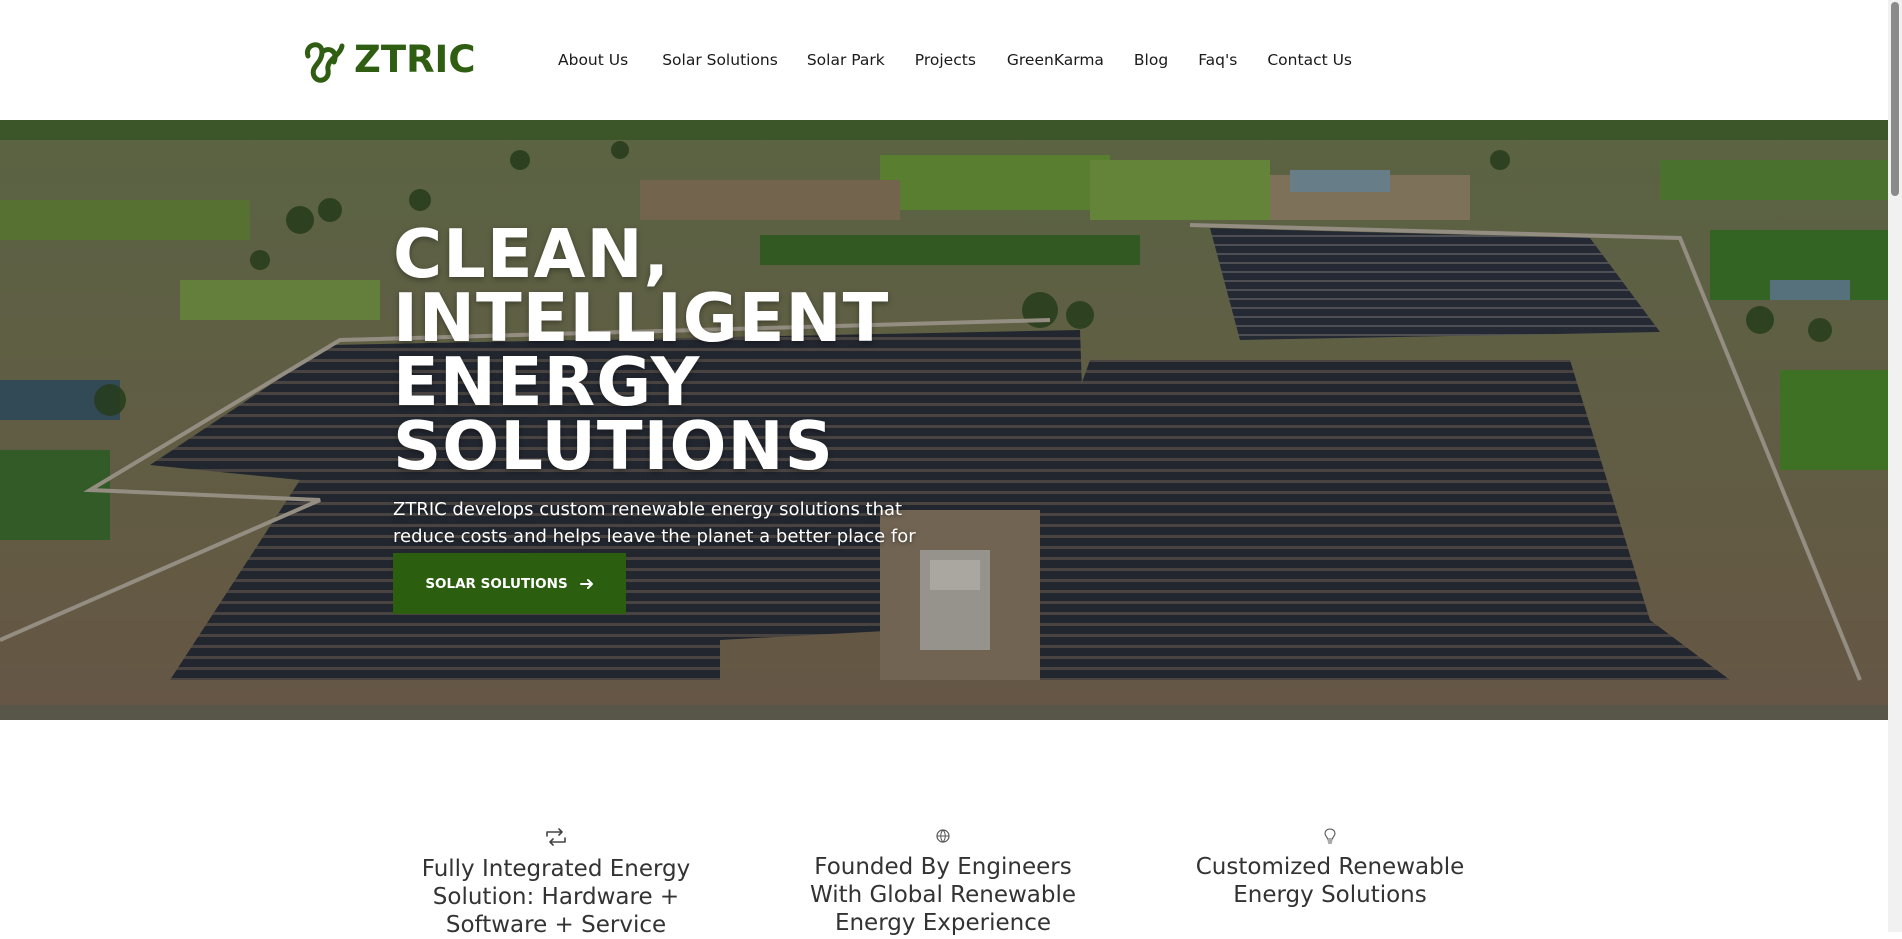 The image size is (1902, 939). I want to click on hero-title-line: CLEAN,, so click(532, 254).